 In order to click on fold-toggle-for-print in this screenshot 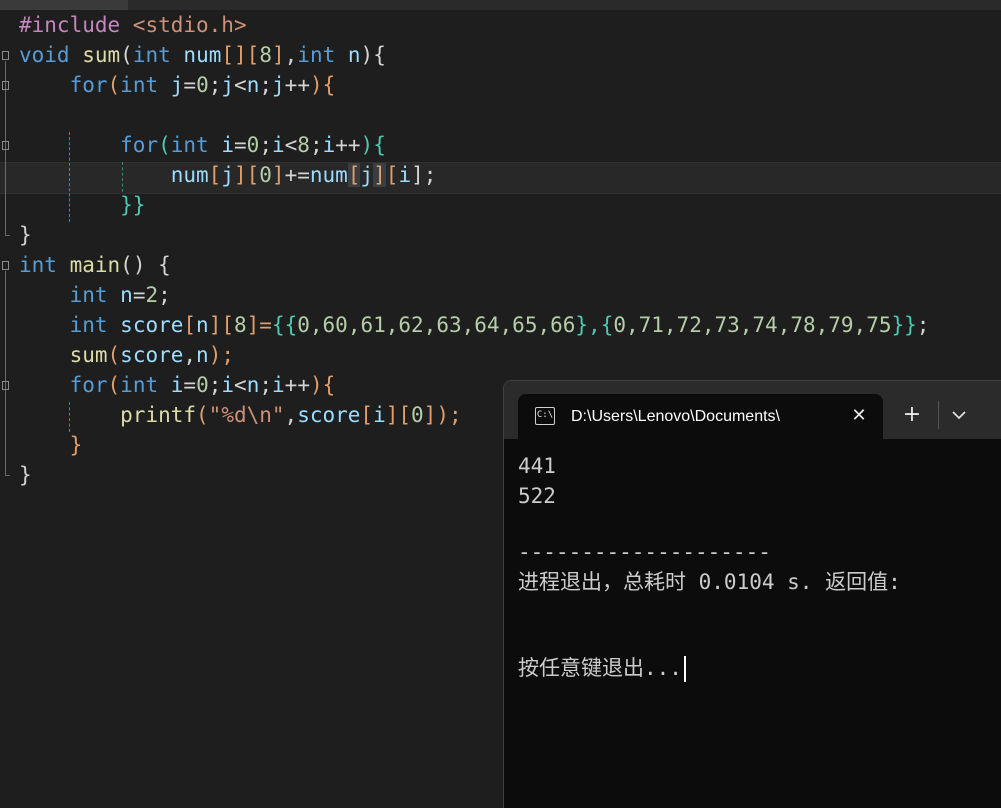, I will do `click(5, 385)`.